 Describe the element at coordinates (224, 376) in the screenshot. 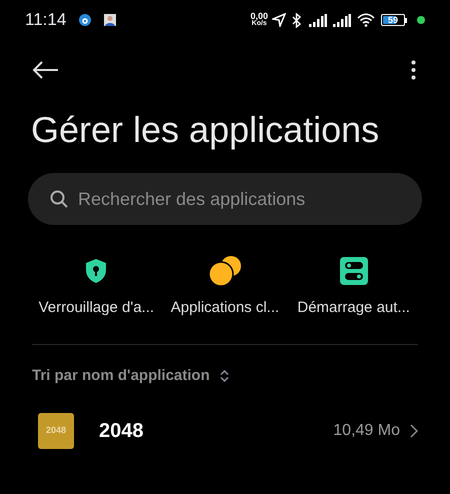

I see `sort-icon` at that location.